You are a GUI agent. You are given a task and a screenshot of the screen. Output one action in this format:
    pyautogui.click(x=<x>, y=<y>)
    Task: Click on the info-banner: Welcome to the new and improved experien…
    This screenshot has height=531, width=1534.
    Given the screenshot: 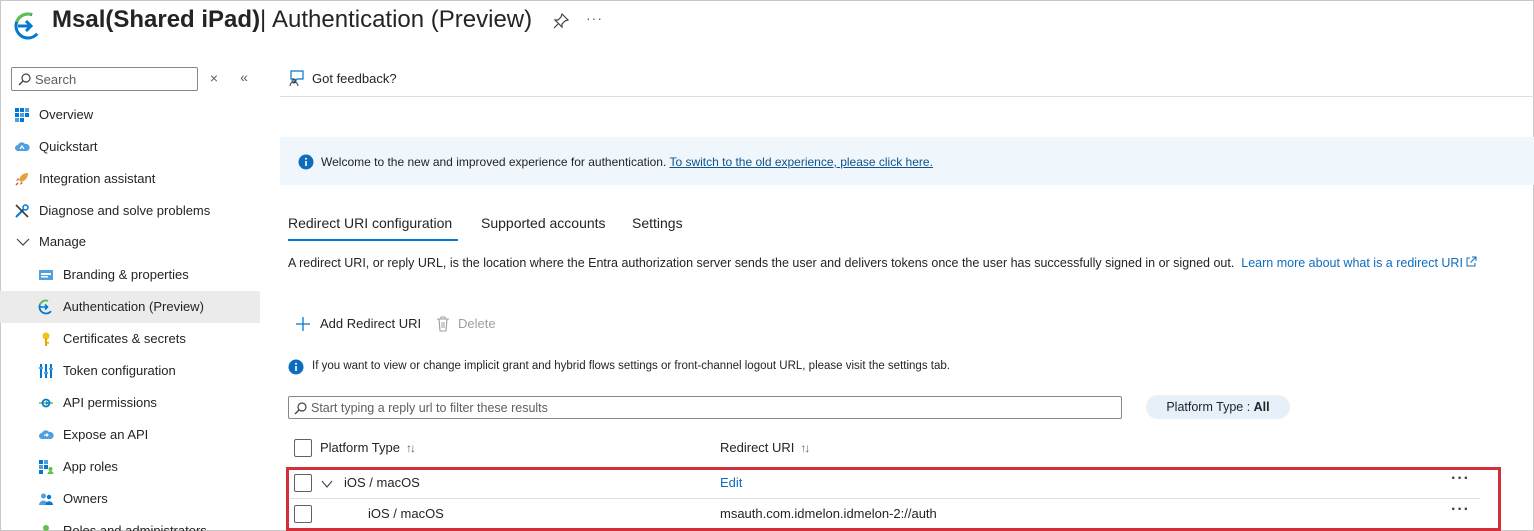 What is the action you would take?
    pyautogui.click(x=907, y=161)
    